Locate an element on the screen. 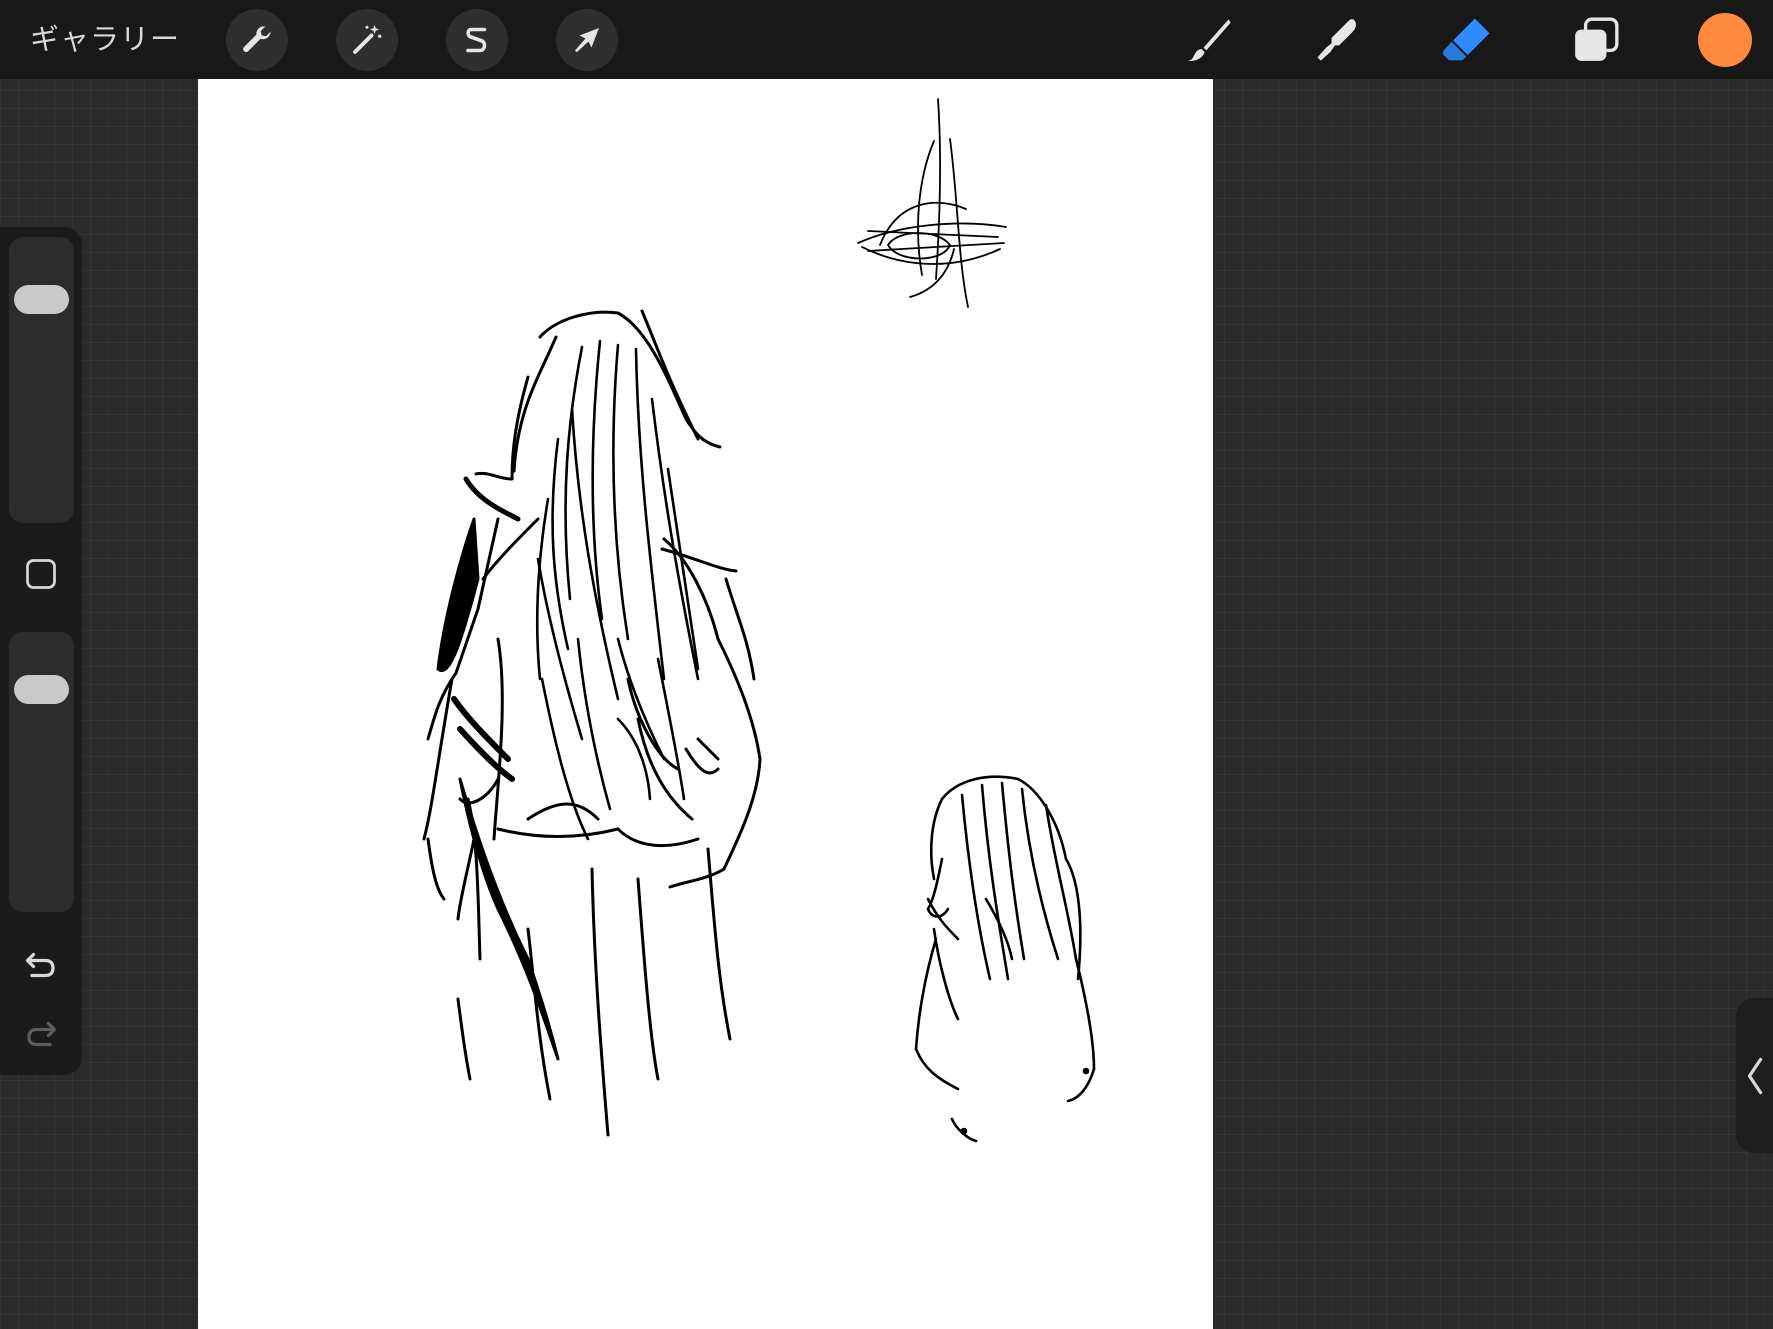 Image resolution: width=1773 pixels, height=1329 pixels. undo-arrow-icon is located at coordinates (40, 965).